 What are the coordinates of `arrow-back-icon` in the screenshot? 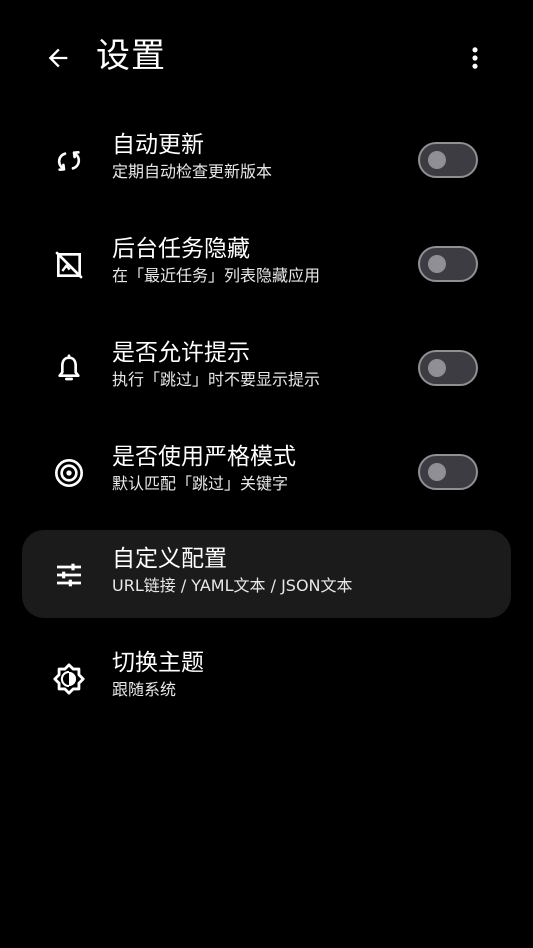 It's located at (58, 58).